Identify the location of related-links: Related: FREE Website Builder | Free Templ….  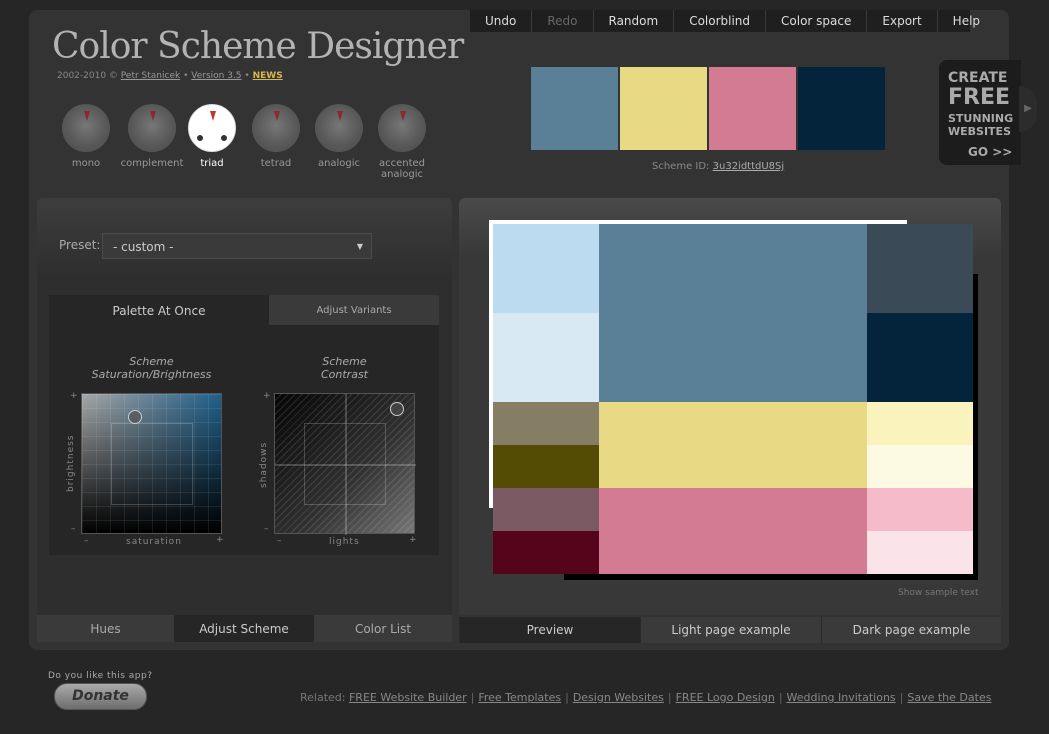
(645, 697).